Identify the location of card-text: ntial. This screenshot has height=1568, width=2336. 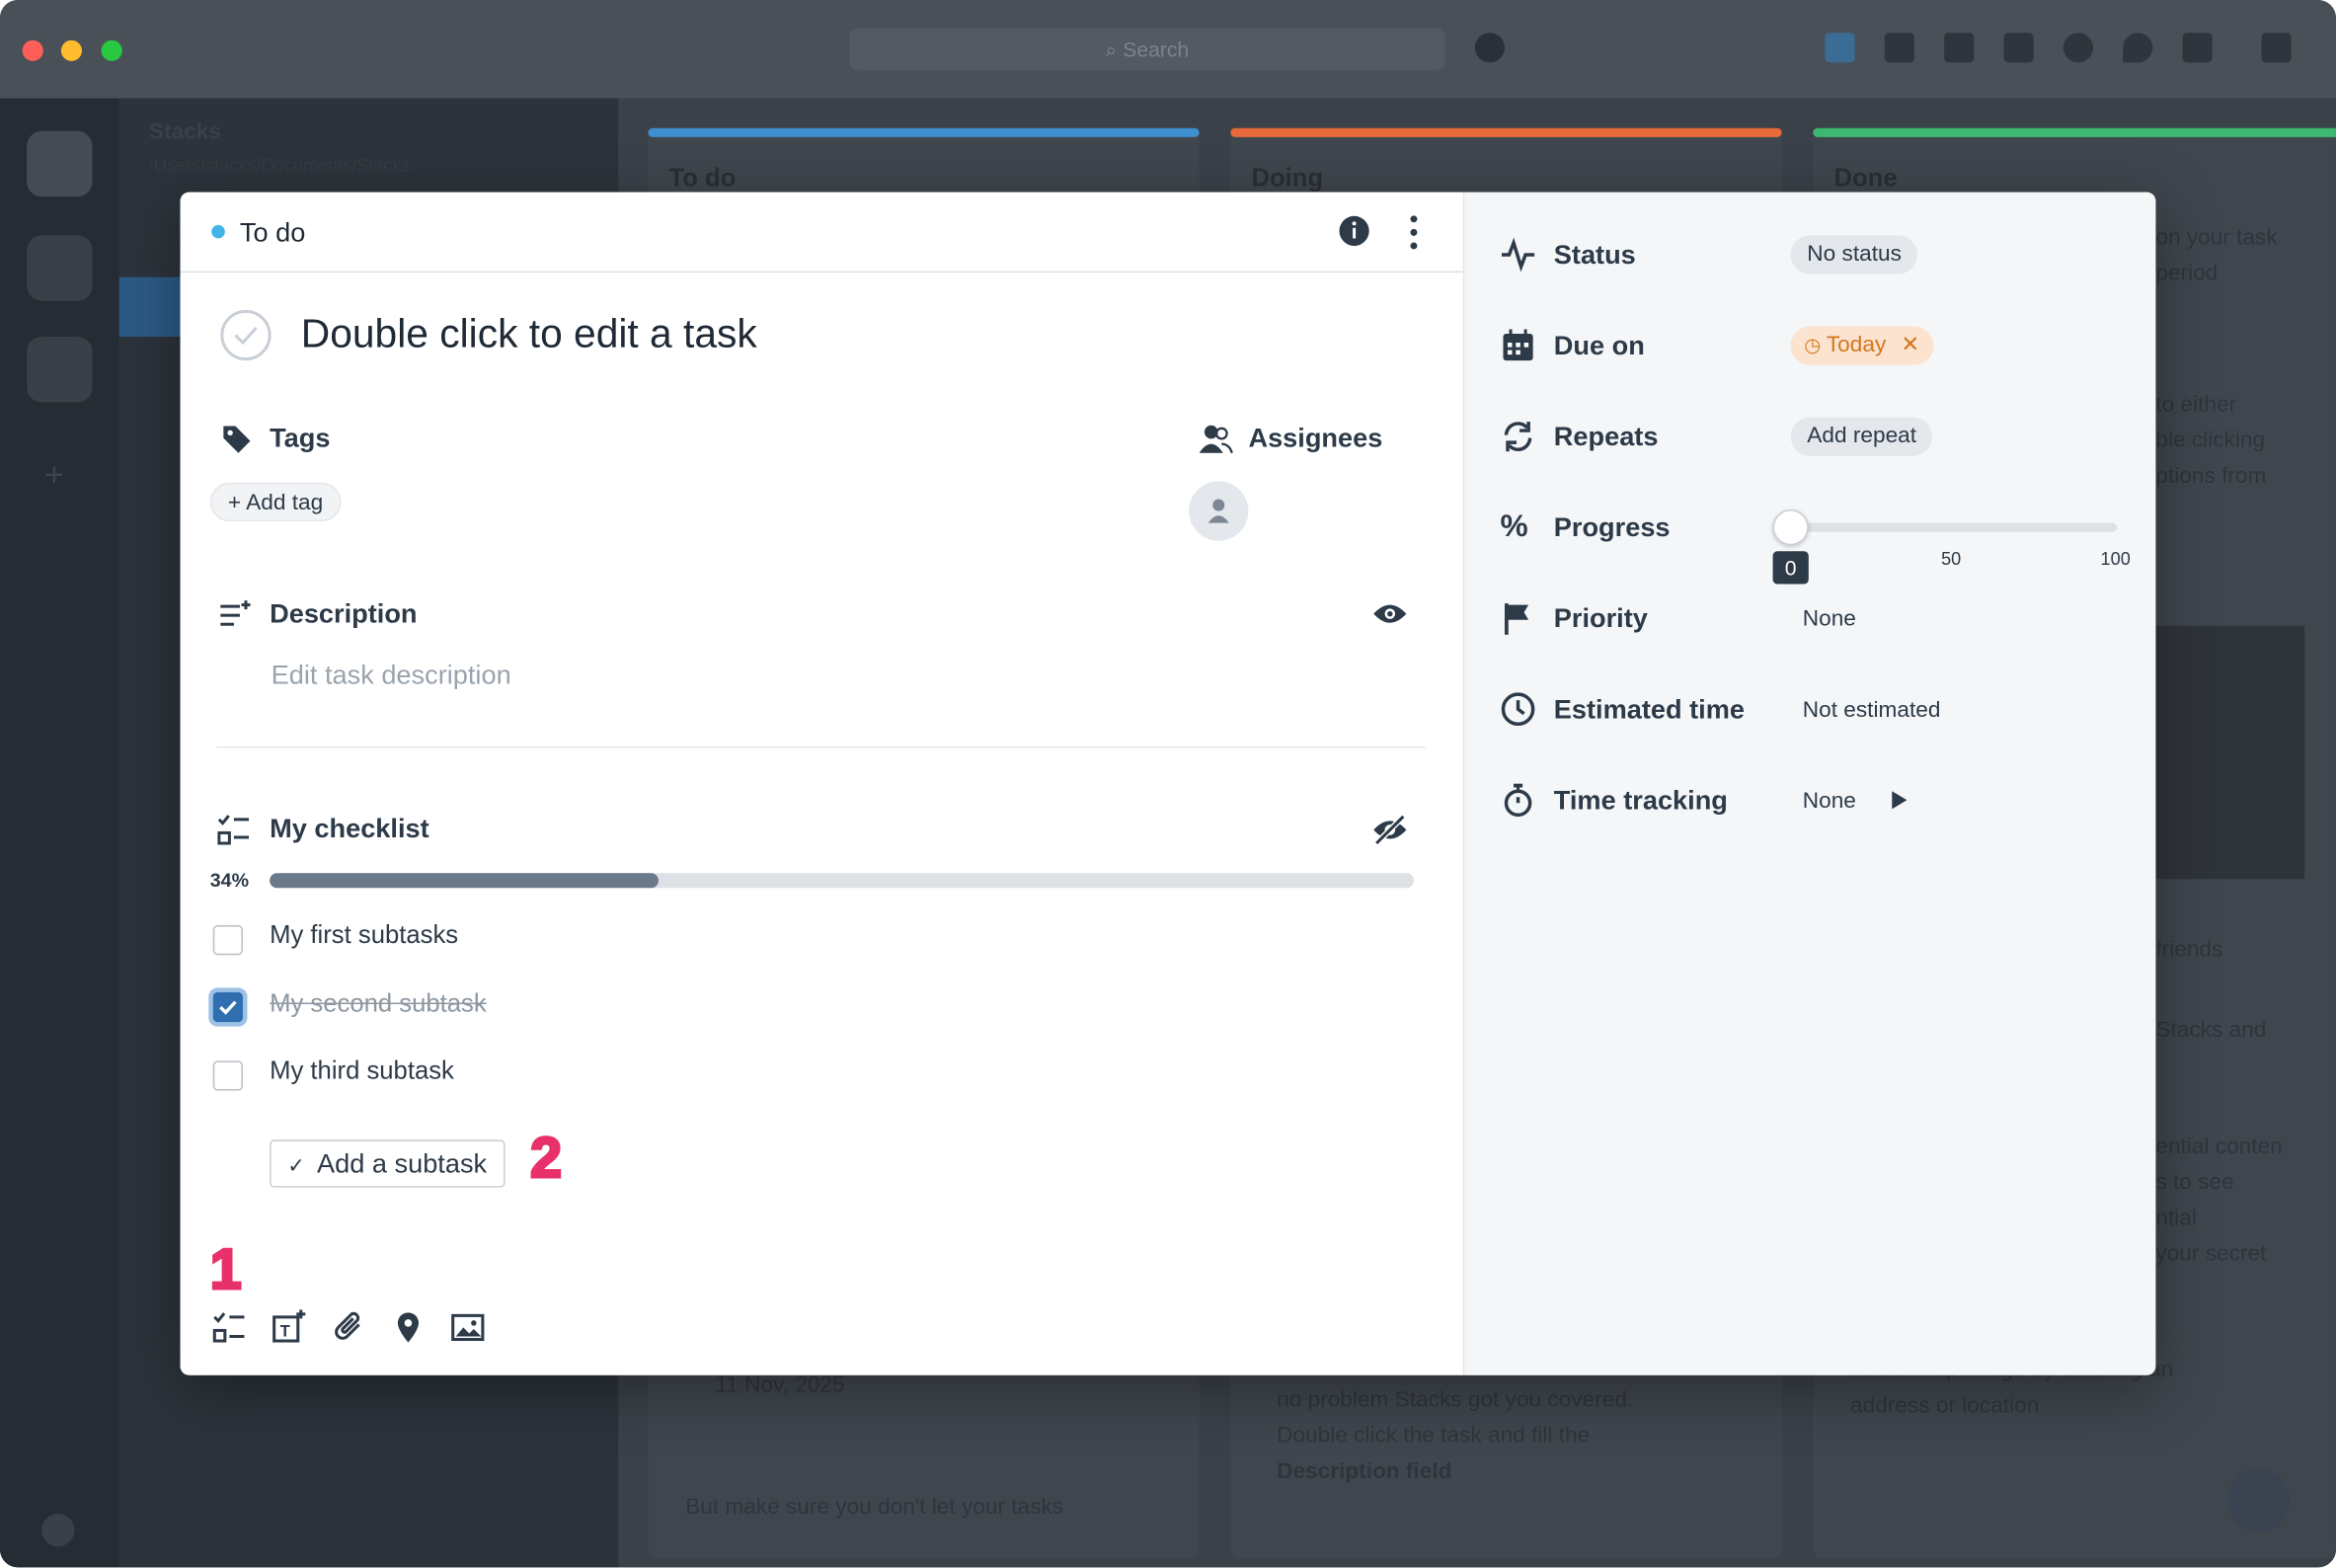
(2176, 1218).